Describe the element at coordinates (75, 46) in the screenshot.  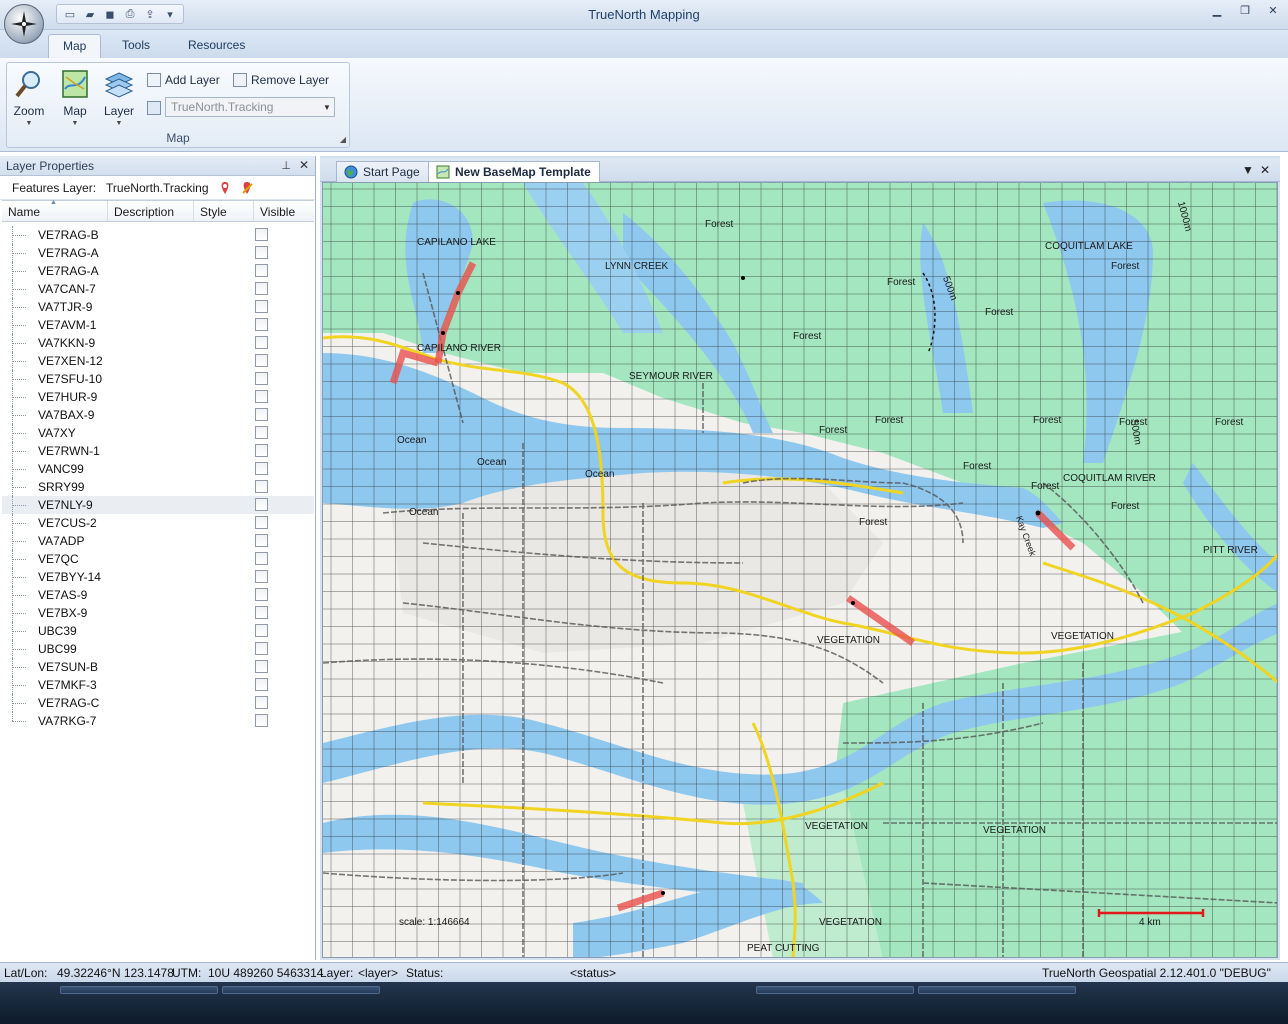
I see `tab-map: Map` at that location.